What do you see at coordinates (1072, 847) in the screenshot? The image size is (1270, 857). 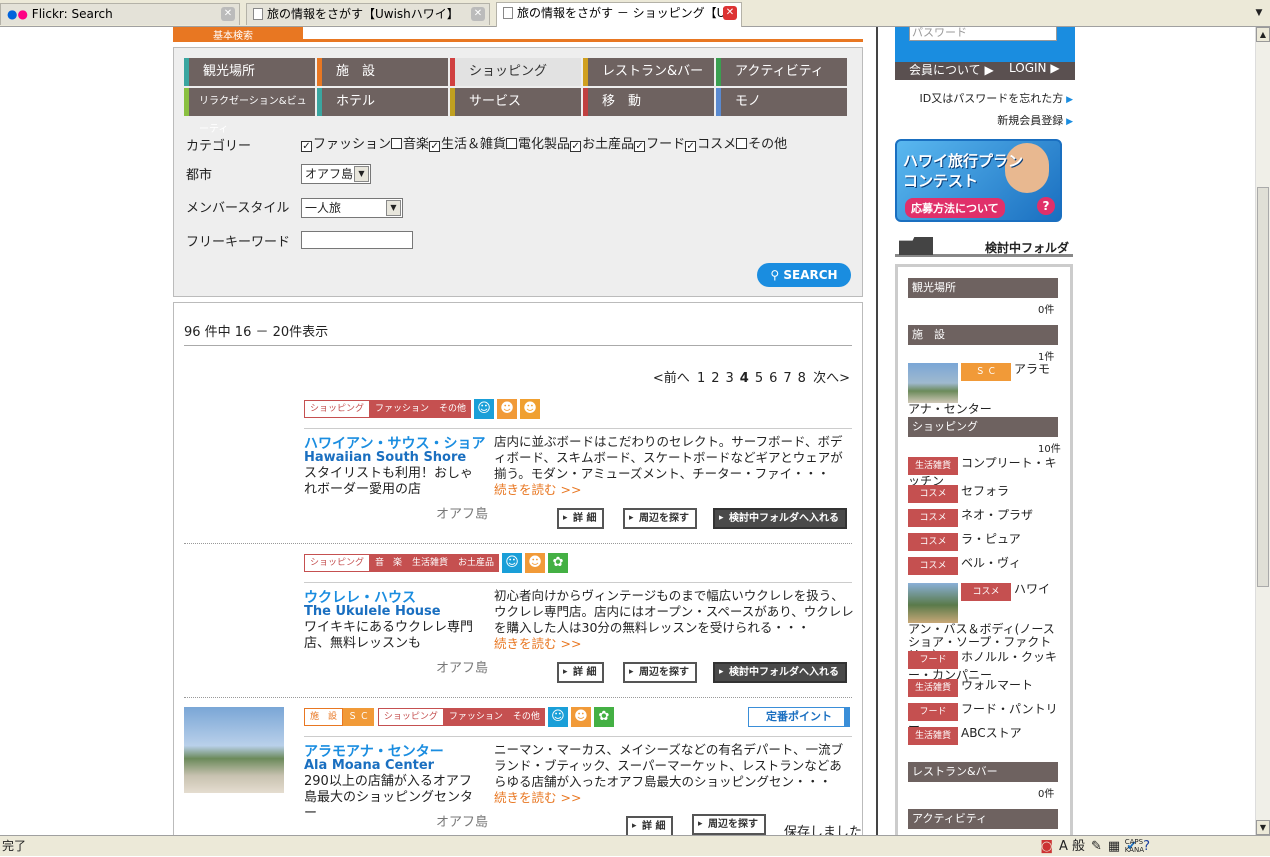 I see `ime-mode: A 般` at bounding box center [1072, 847].